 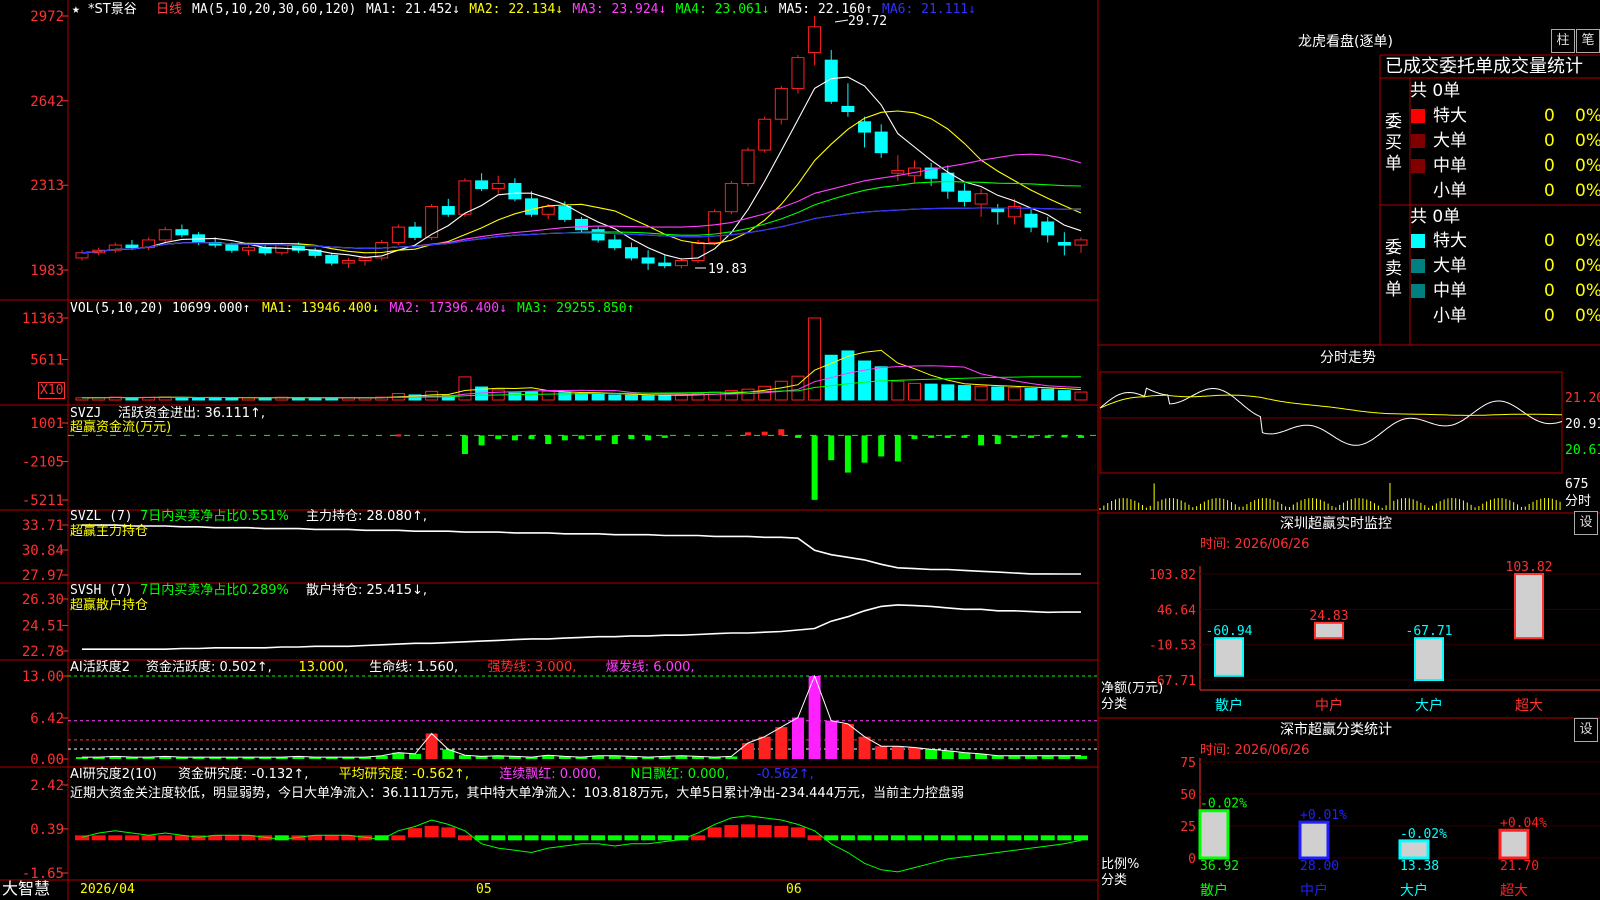 What do you see at coordinates (1255, 544) in the screenshot?
I see `monitor-time: 时间: 2026/06/26` at bounding box center [1255, 544].